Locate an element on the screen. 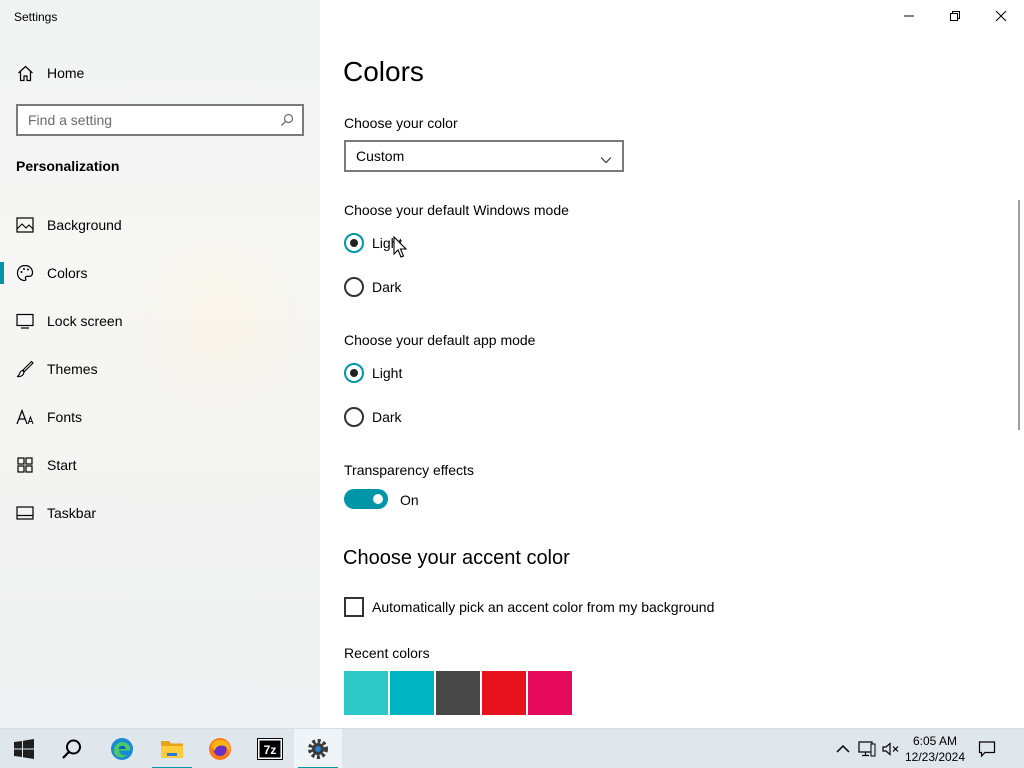 The height and width of the screenshot is (768, 1024). volume-tray-button is located at coordinates (891, 748).